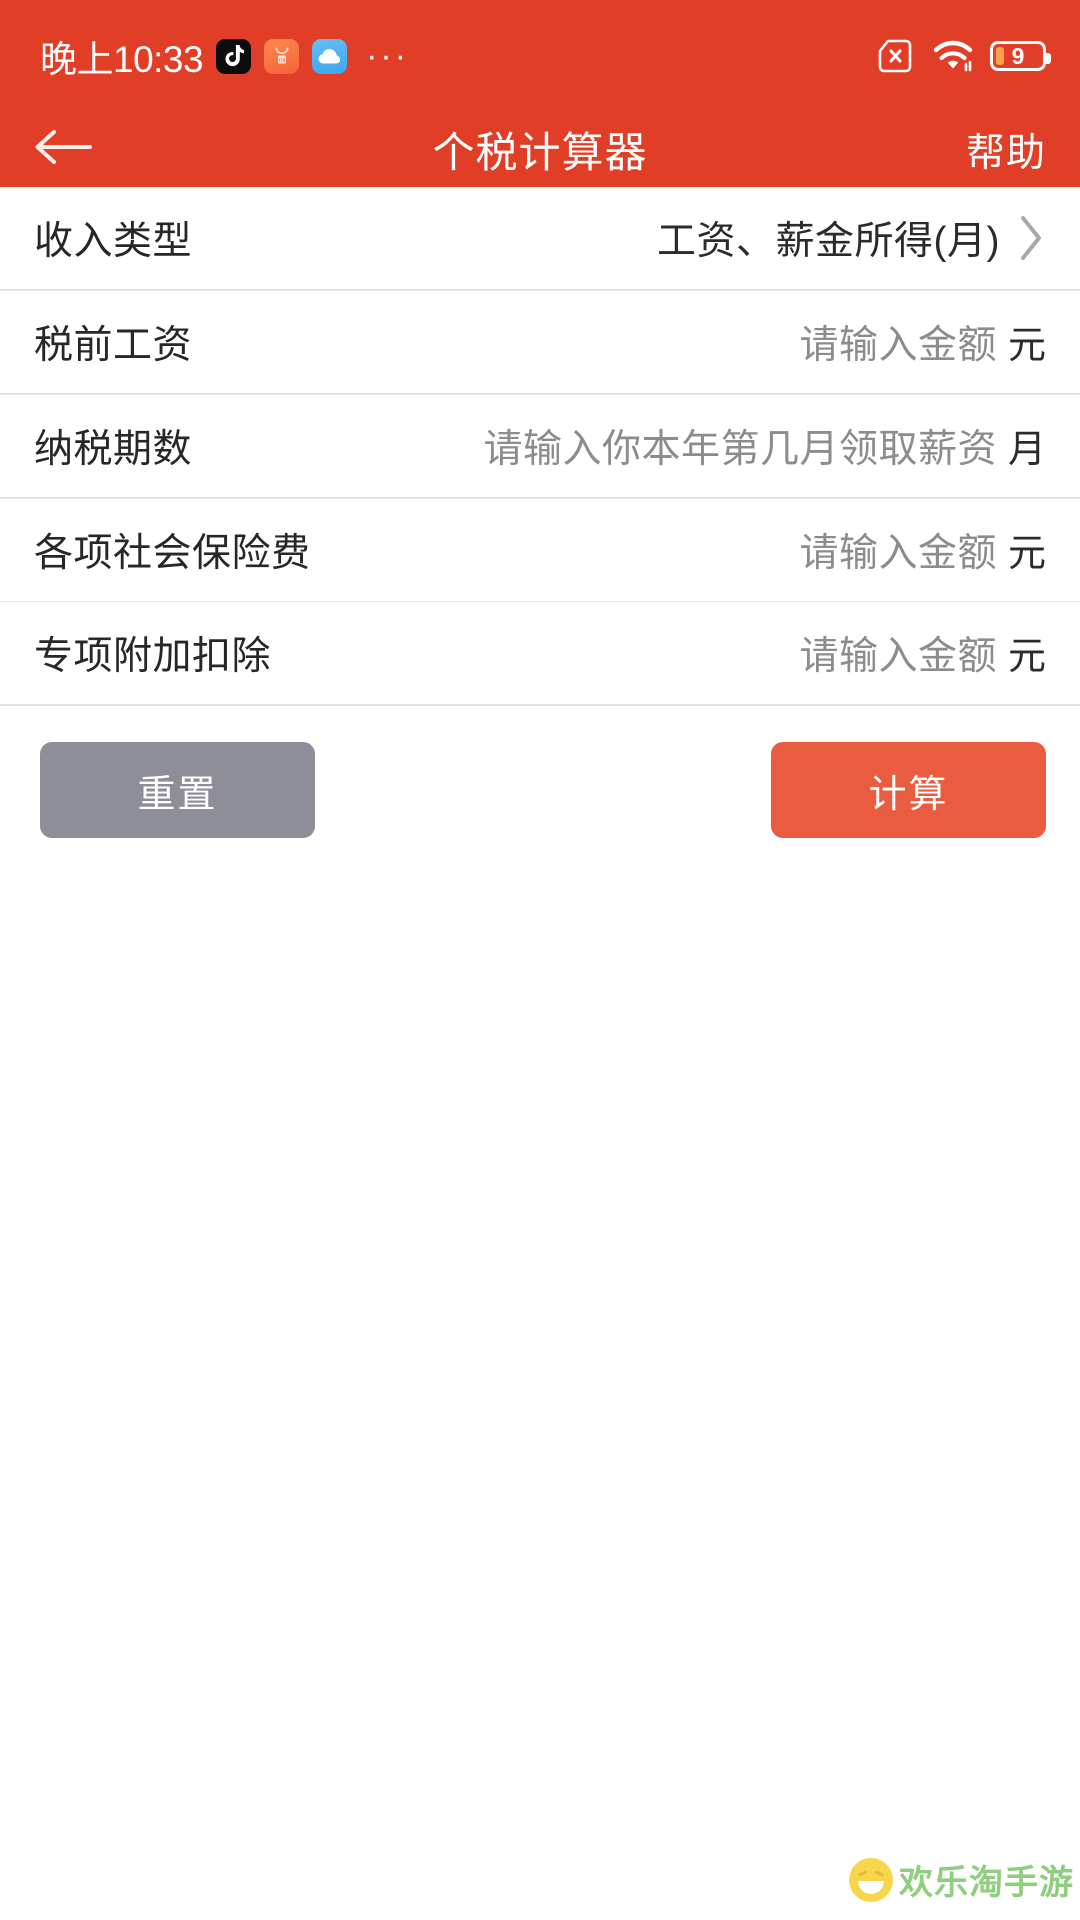  I want to click on watermark: 欢乐淘手游, so click(961, 1879).